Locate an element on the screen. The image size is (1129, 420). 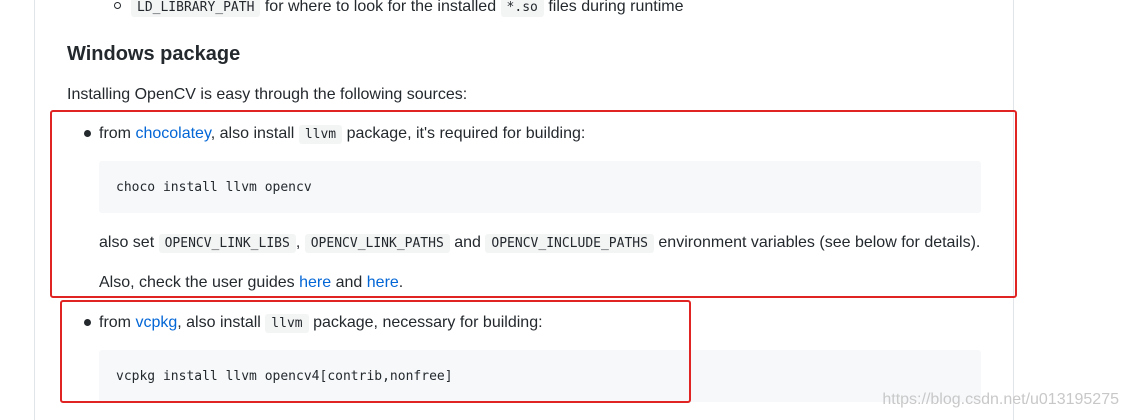
section-heading: Windows package is located at coordinates (154, 54).